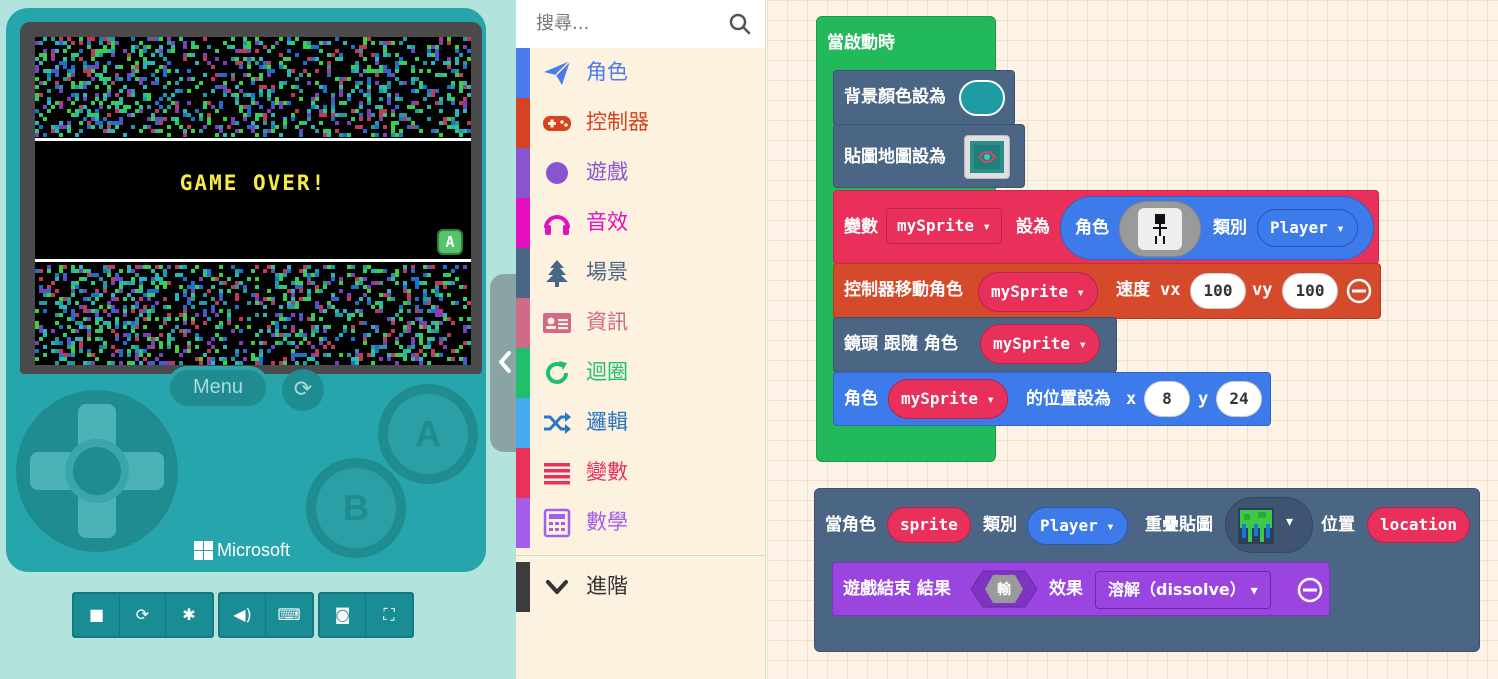  I want to click on vy-input: 100, so click(1310, 291).